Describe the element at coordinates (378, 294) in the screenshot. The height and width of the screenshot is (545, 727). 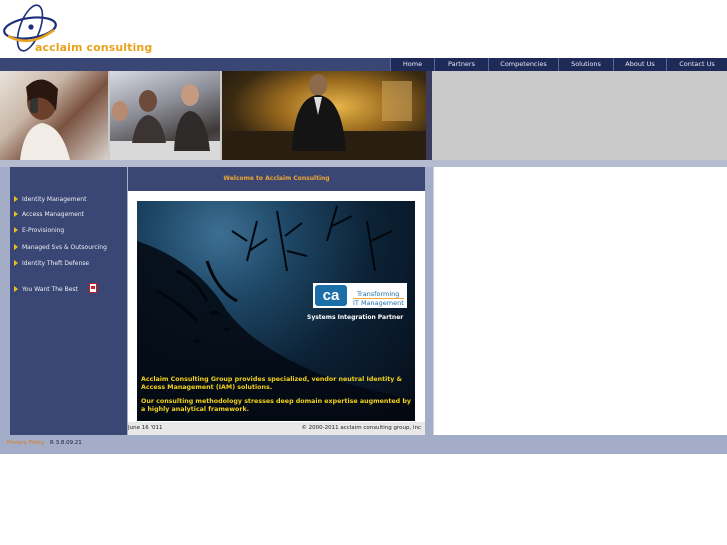
I see `ca-tagline-line-1: Transforming` at that location.